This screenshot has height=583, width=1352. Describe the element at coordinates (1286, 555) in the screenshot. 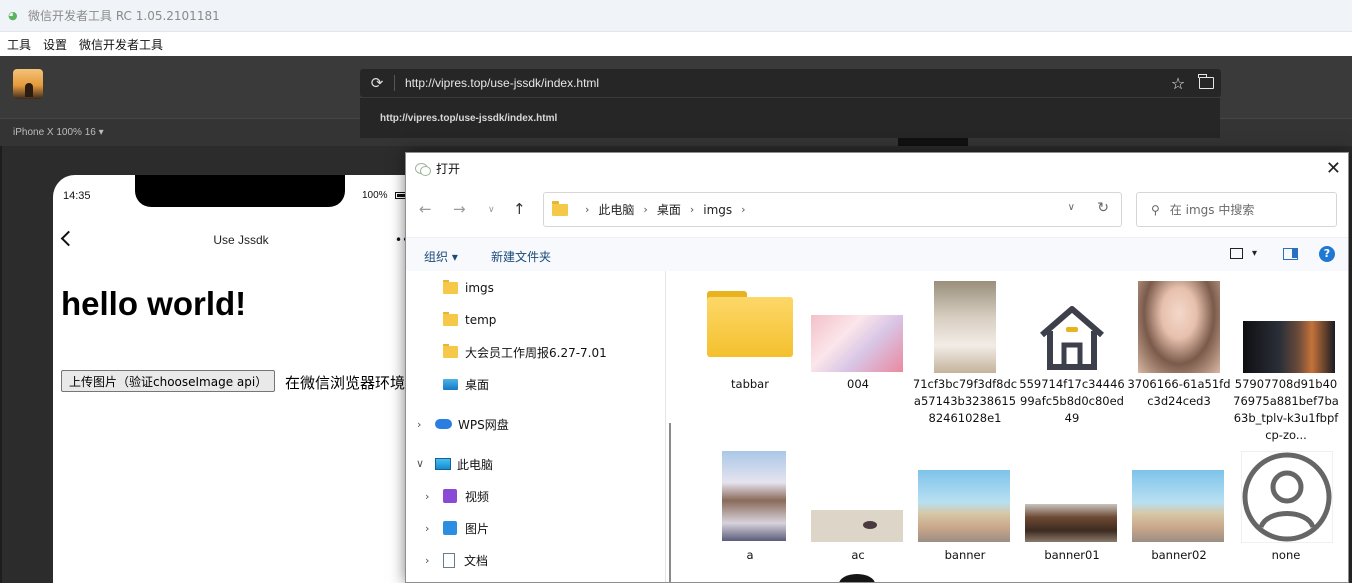

I see `file-label: none` at that location.